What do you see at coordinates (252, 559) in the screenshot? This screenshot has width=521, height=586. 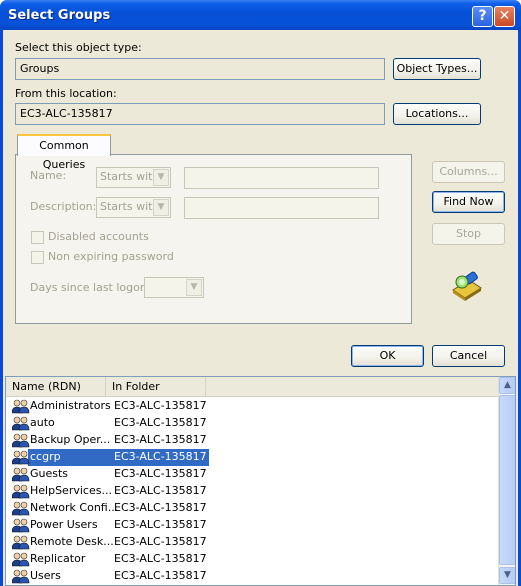 I see `table-row: Replicator EC3-ALC-135817` at bounding box center [252, 559].